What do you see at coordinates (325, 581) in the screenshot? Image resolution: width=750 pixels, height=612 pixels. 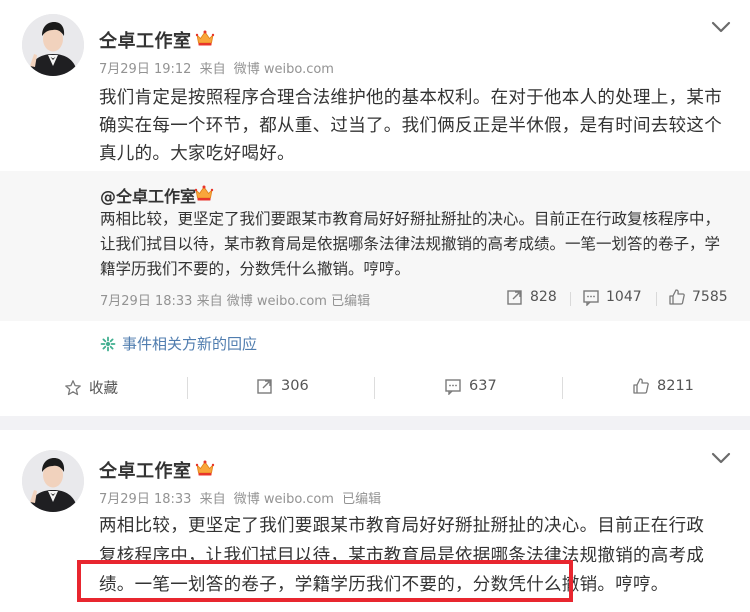 I see `highlight-box` at bounding box center [325, 581].